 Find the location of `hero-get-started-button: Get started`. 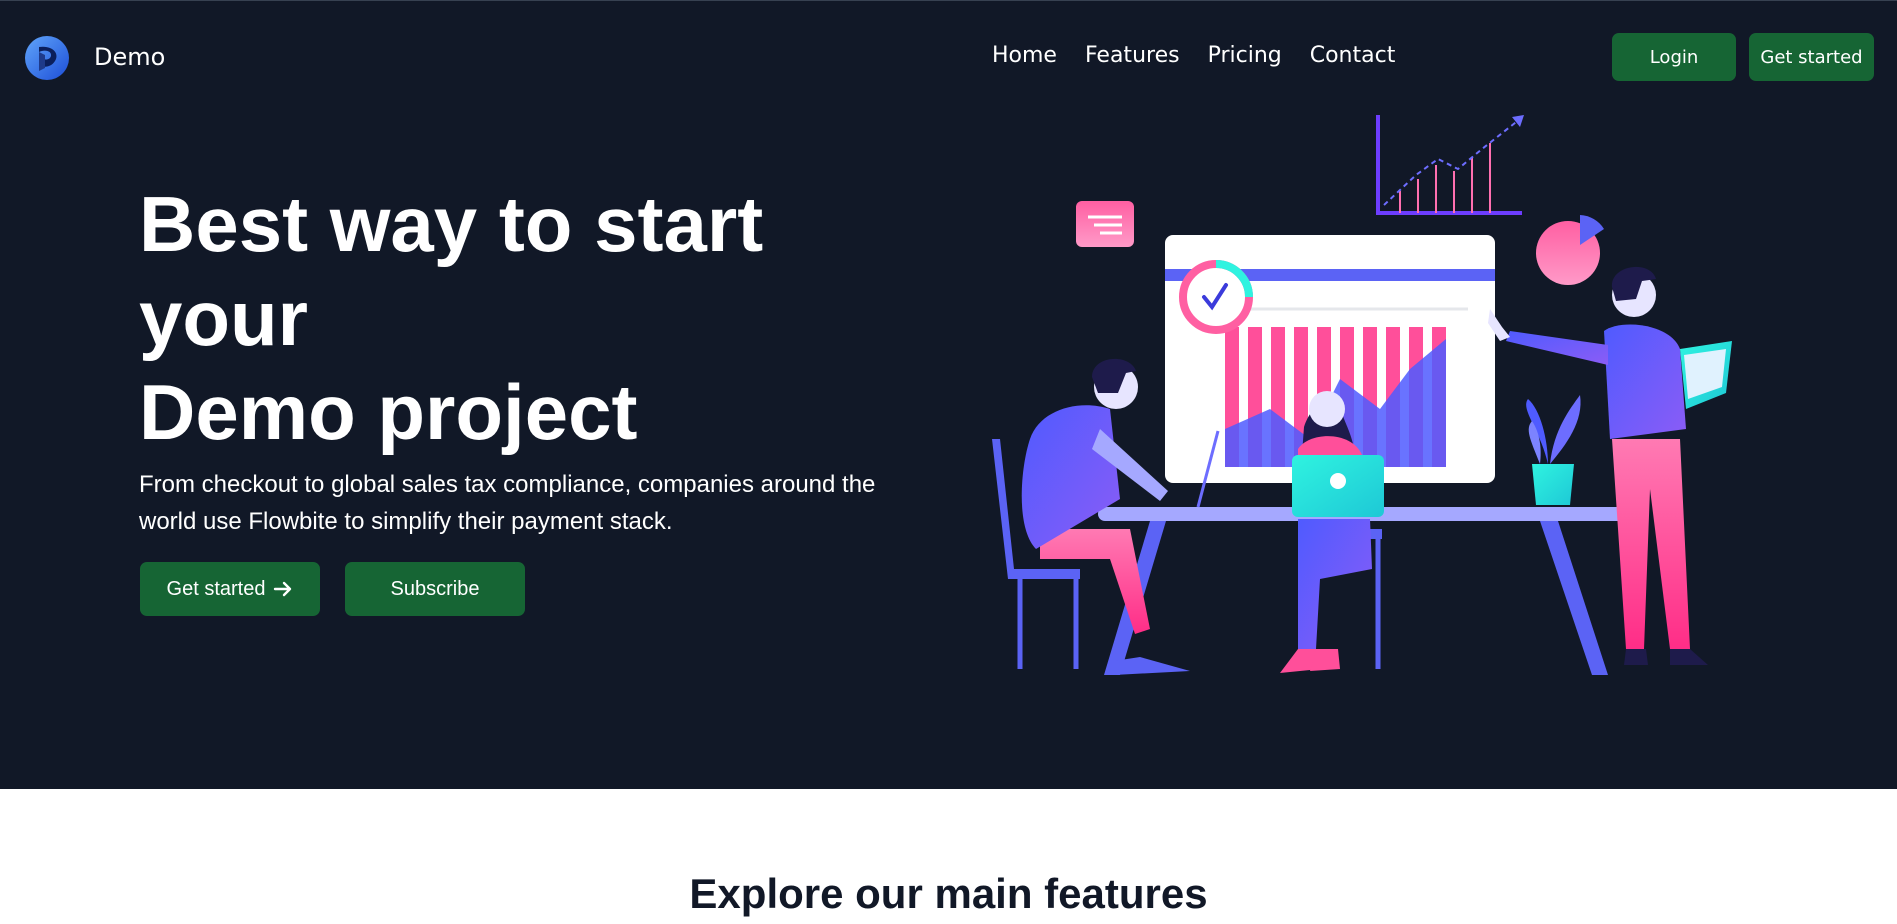

hero-get-started-button: Get started is located at coordinates (230, 589).